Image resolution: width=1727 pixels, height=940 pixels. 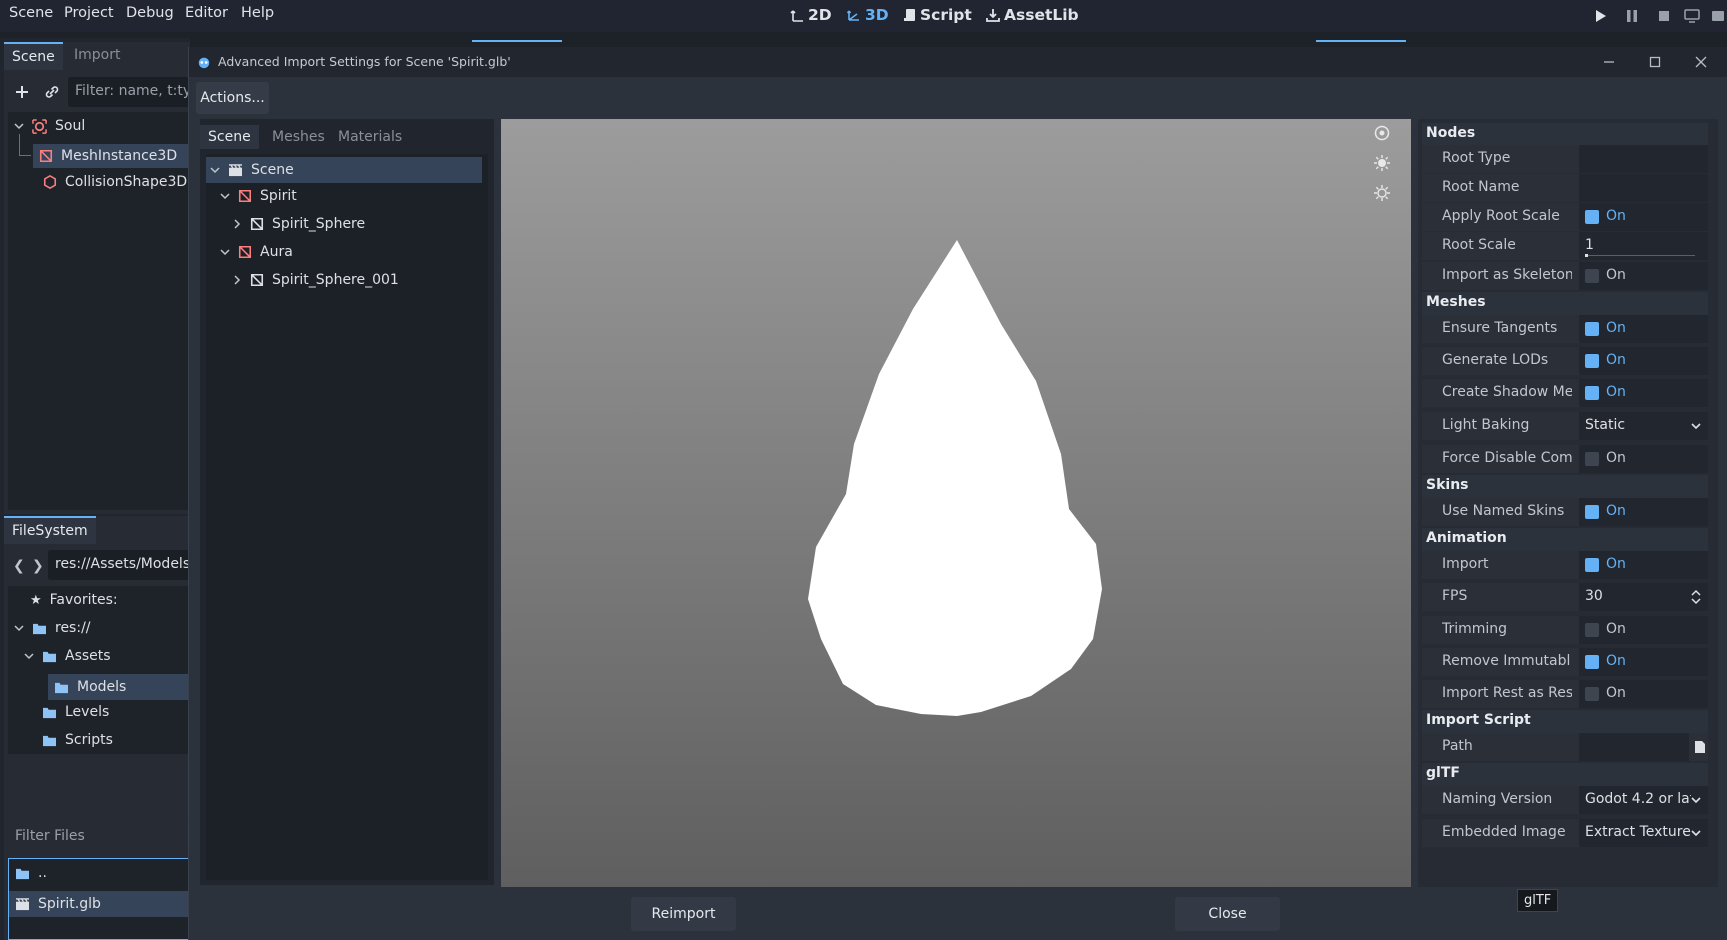 I want to click on remote-debug-icon, so click(x=1692, y=16).